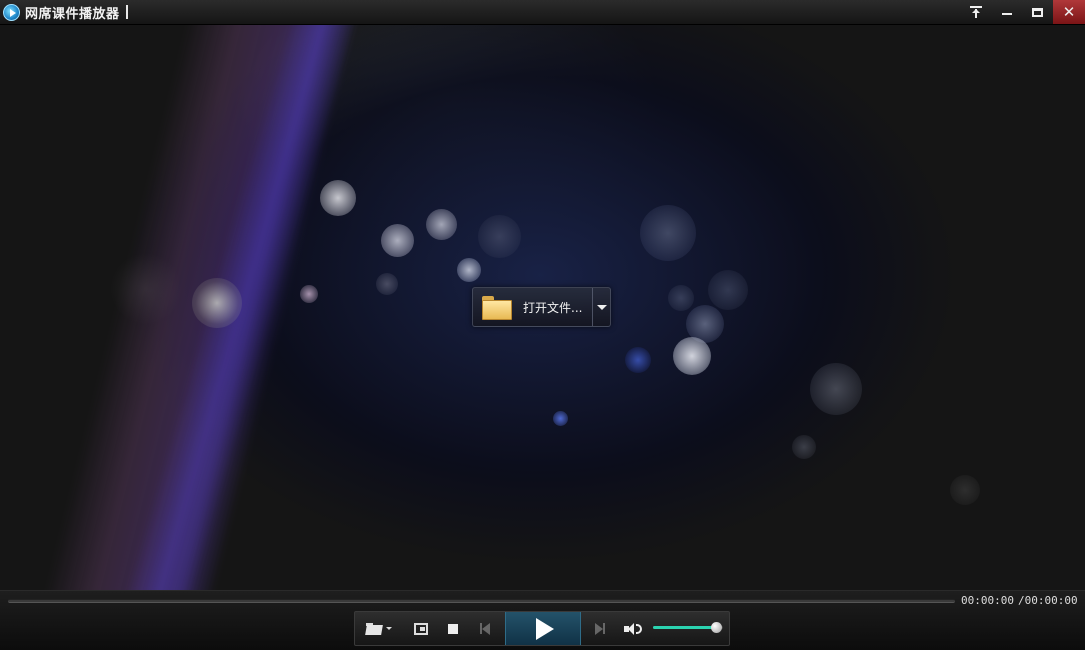 The image size is (1085, 650). I want to click on stop-icon, so click(453, 628).